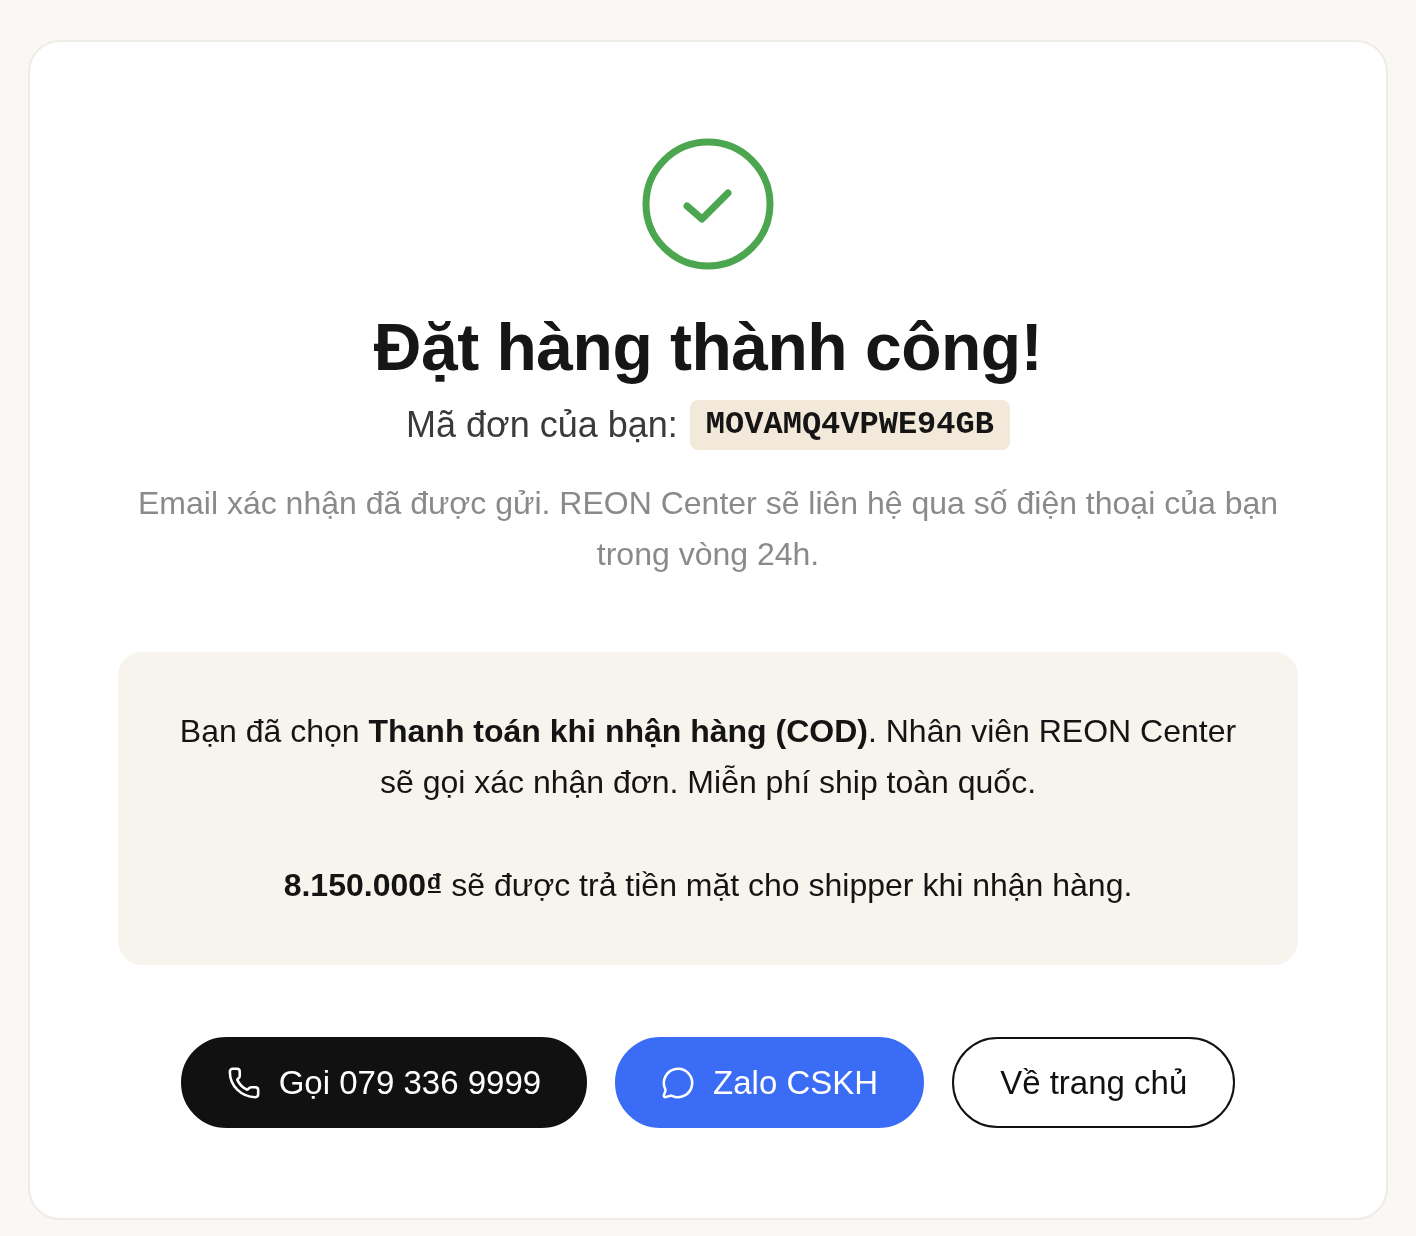 Image resolution: width=1416 pixels, height=1236 pixels. Describe the element at coordinates (384, 1082) in the screenshot. I see `call-button: Gọi 079 336 9999` at that location.